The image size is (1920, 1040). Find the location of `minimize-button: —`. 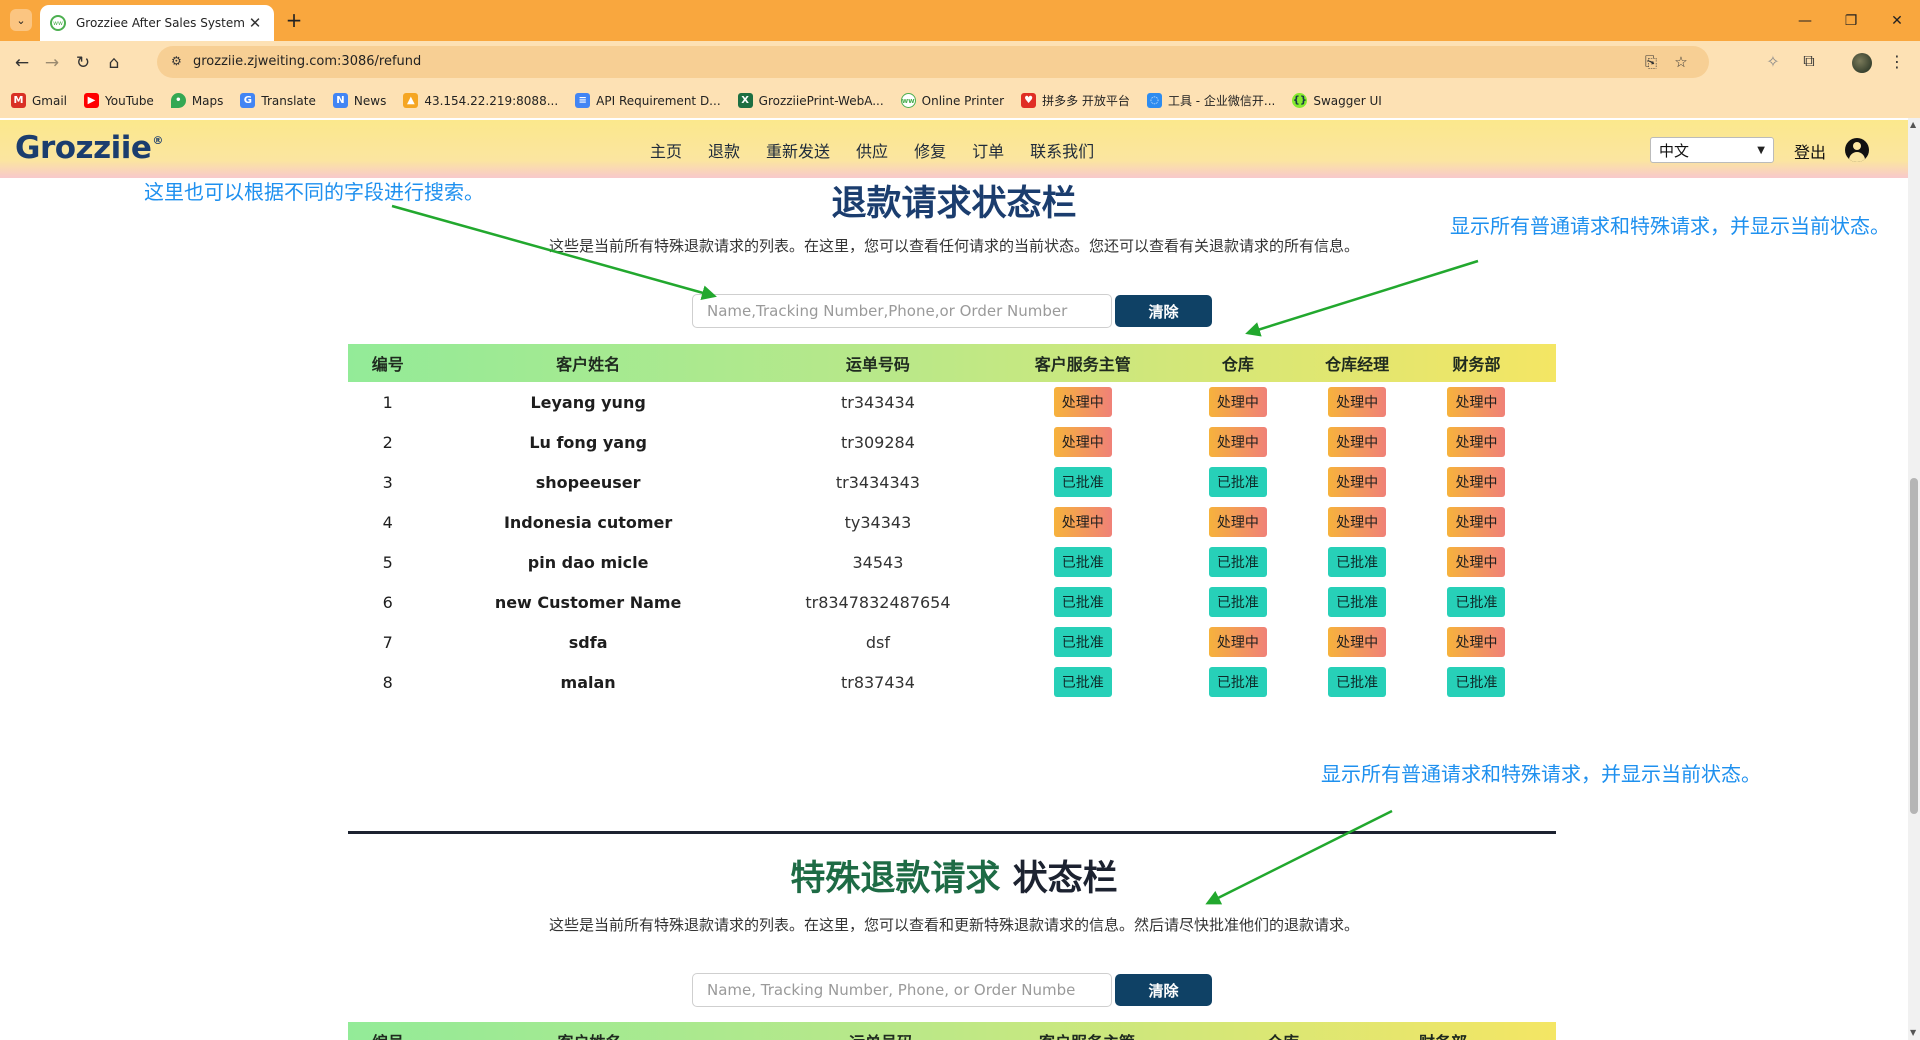

minimize-button: — is located at coordinates (1805, 20).